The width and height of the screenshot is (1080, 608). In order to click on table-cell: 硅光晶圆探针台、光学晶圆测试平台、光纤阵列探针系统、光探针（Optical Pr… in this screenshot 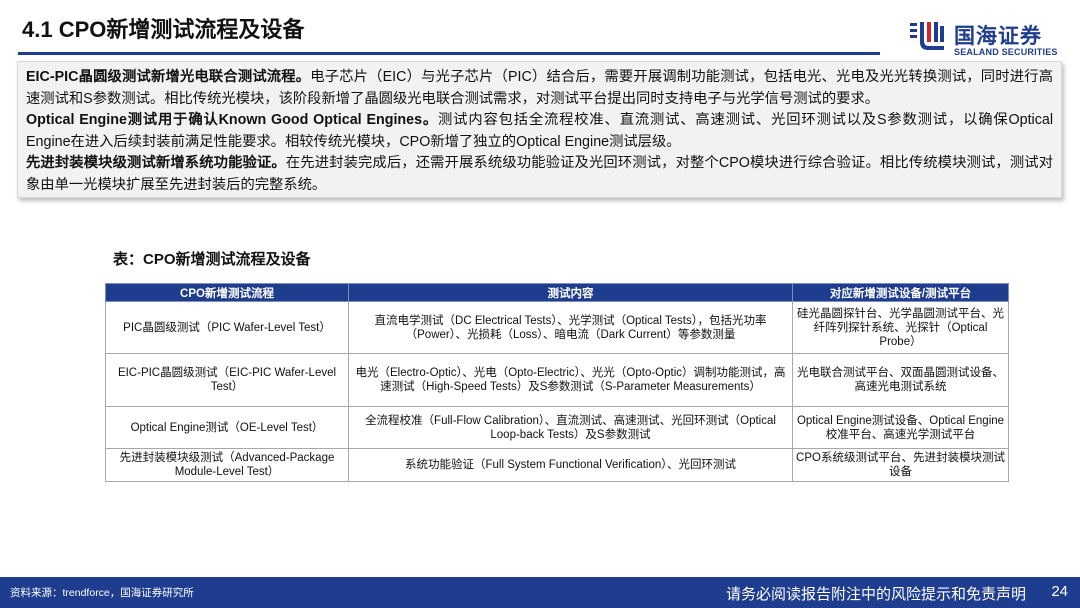, I will do `click(900, 327)`.